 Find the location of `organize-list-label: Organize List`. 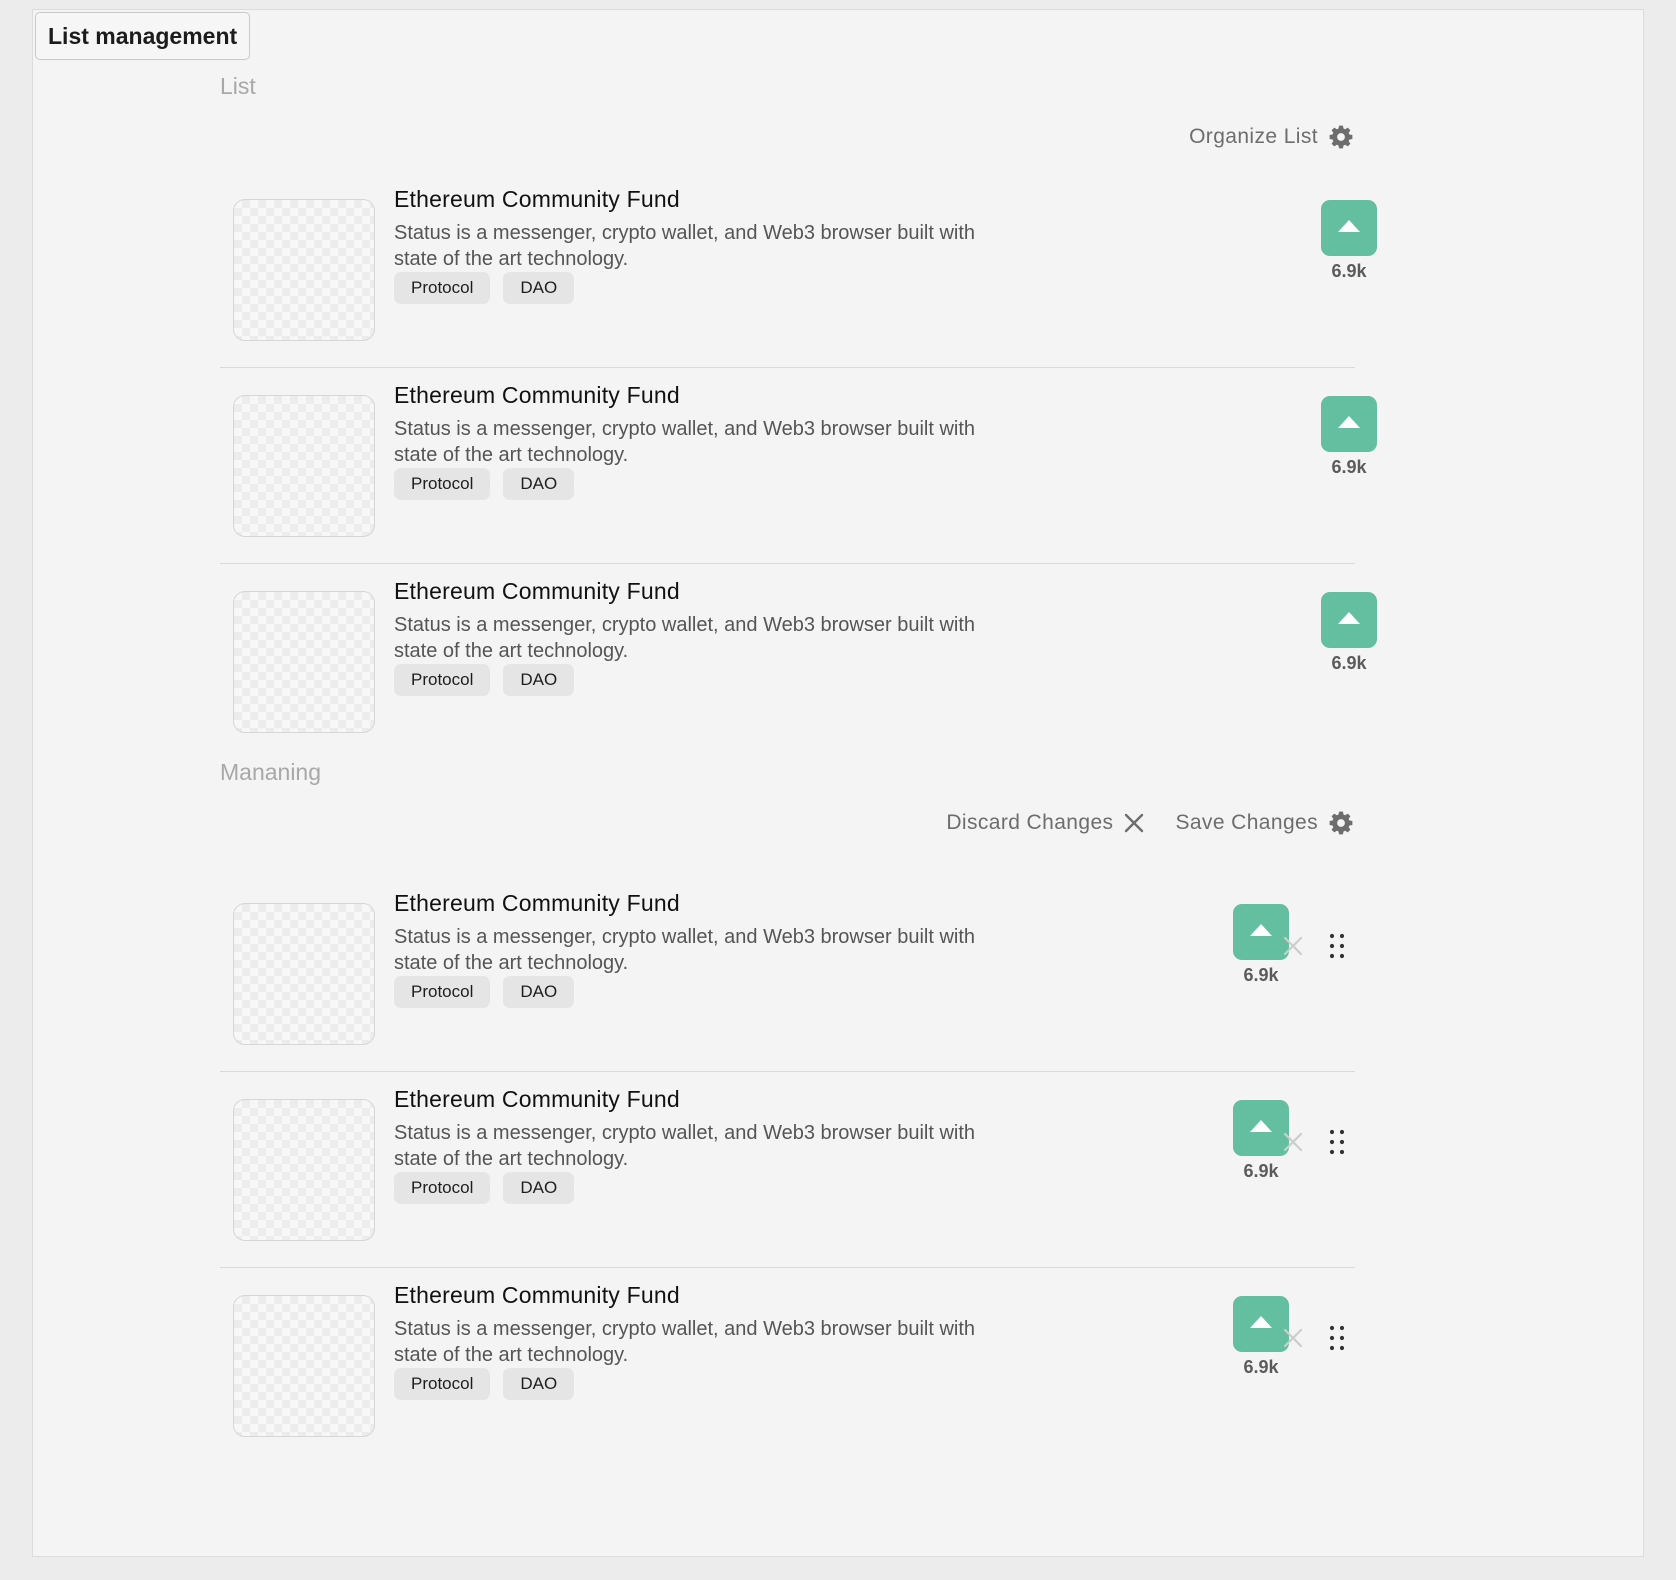

organize-list-label: Organize List is located at coordinates (1253, 136).